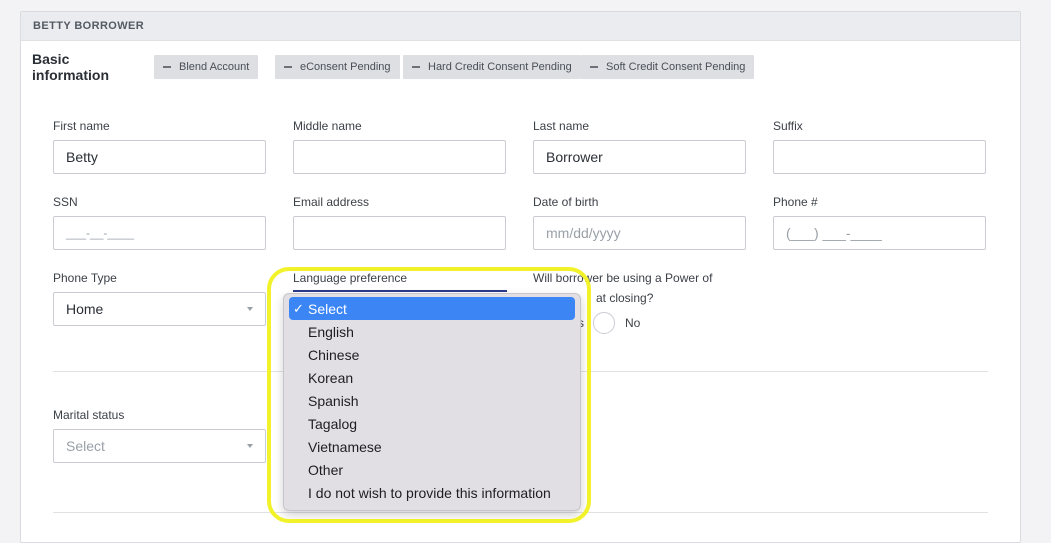  Describe the element at coordinates (633, 323) in the screenshot. I see `poa-no-label: No` at that location.